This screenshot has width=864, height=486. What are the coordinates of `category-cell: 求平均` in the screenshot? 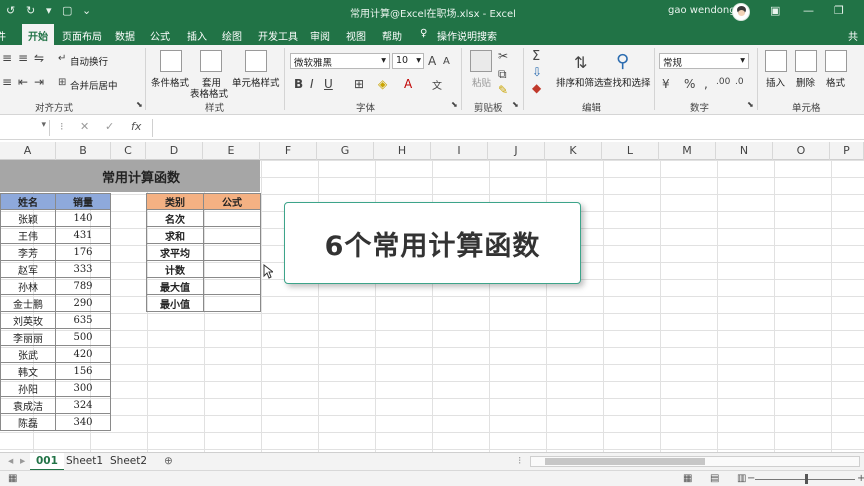 It's located at (175, 252).